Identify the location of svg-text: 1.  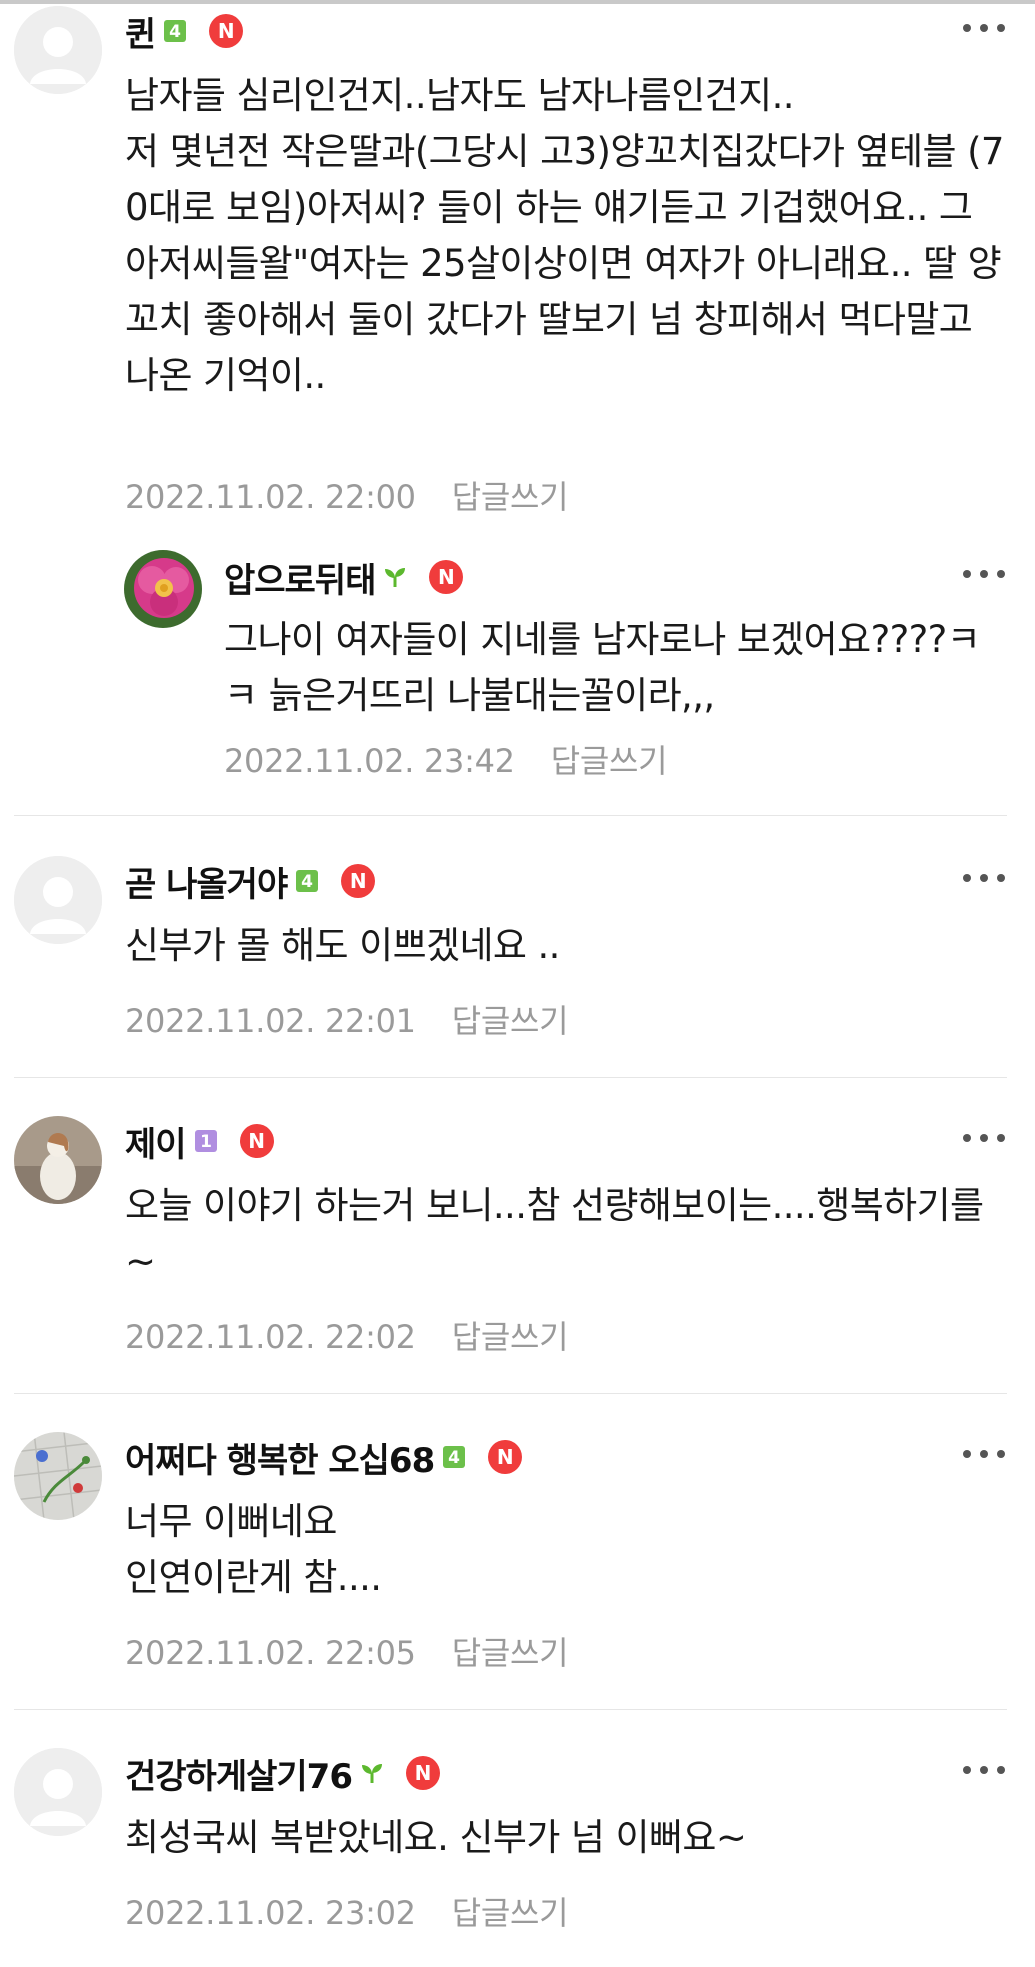
(206, 1142).